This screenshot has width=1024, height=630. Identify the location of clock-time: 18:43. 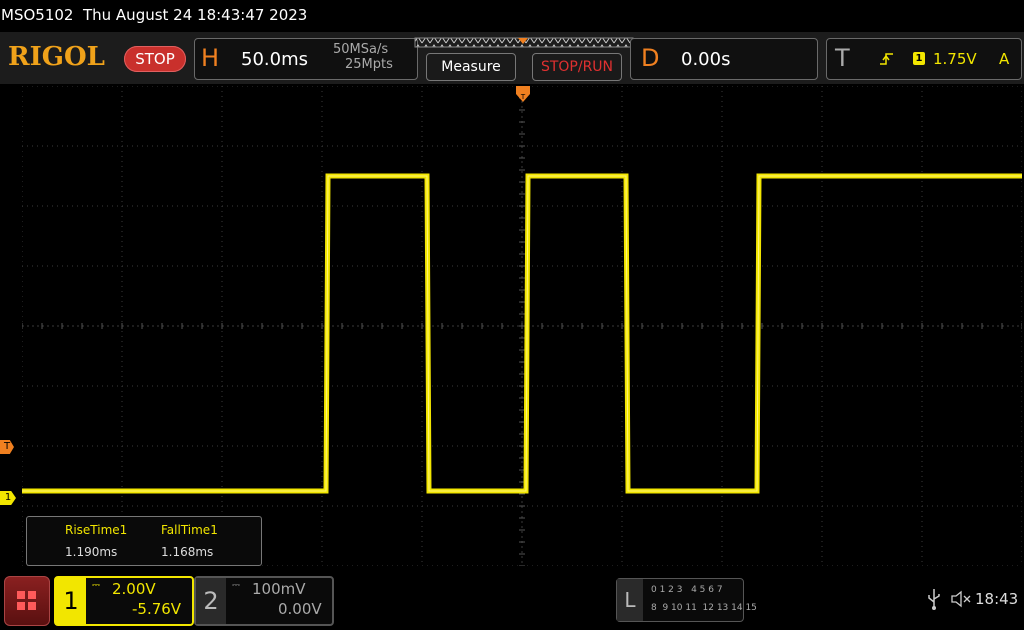
(997, 599).